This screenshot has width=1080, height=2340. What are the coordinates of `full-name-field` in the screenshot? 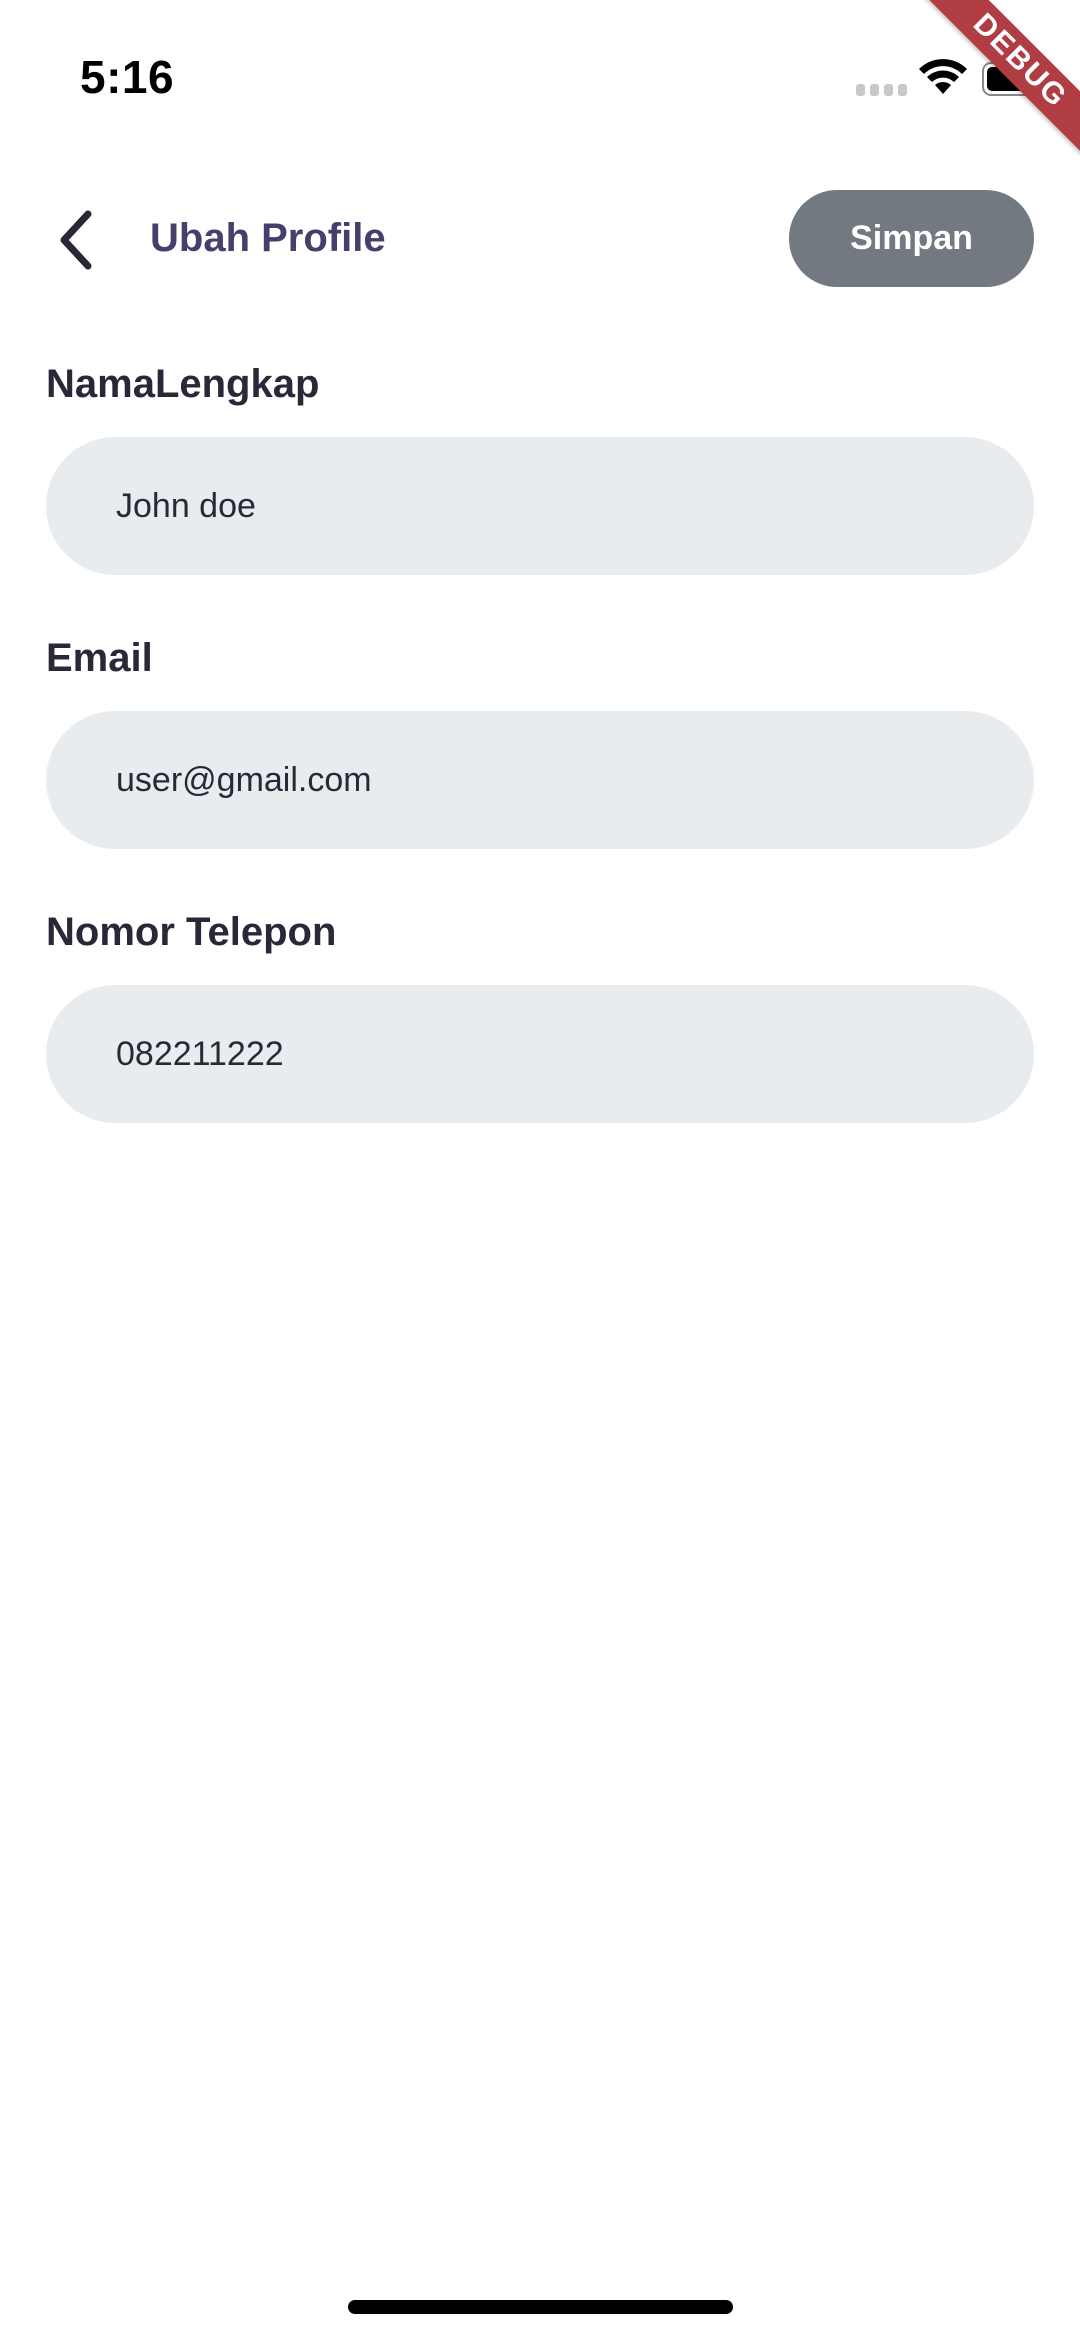 It's located at (540, 506).